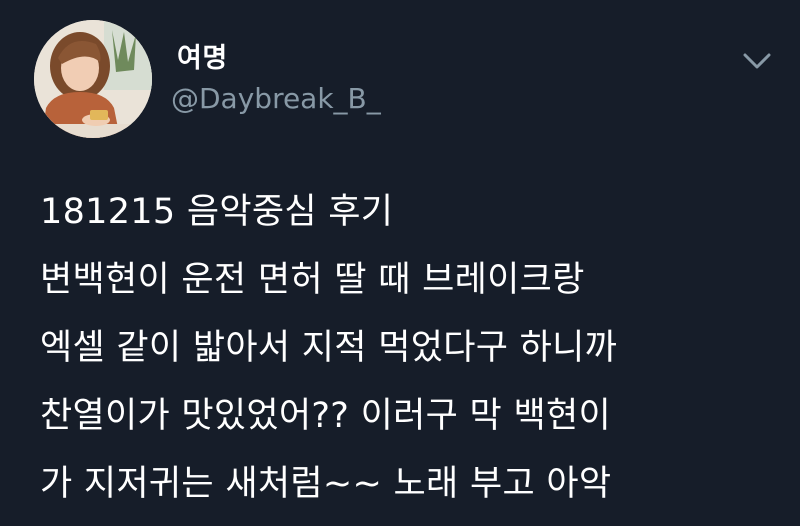  I want to click on profile-photo-icon, so click(93, 79).